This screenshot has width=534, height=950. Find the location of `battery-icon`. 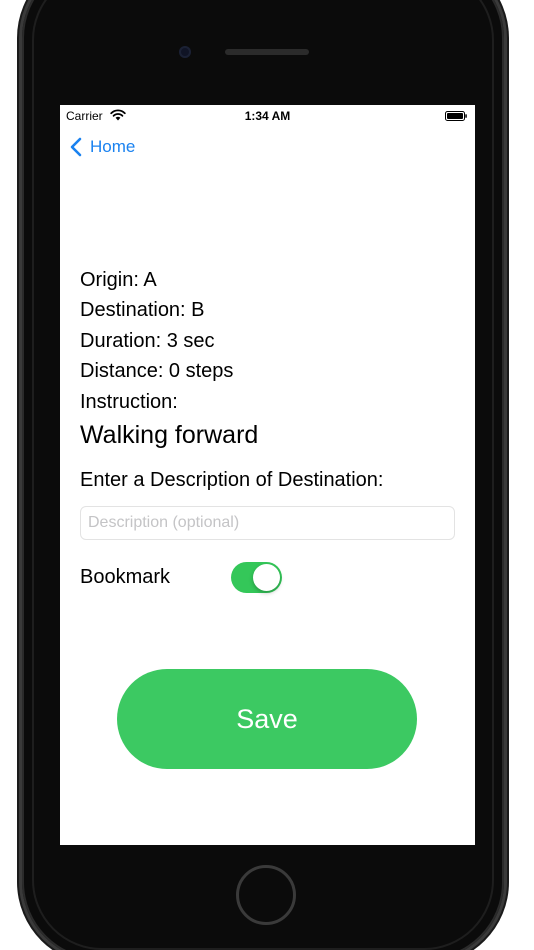

battery-icon is located at coordinates (456, 116).